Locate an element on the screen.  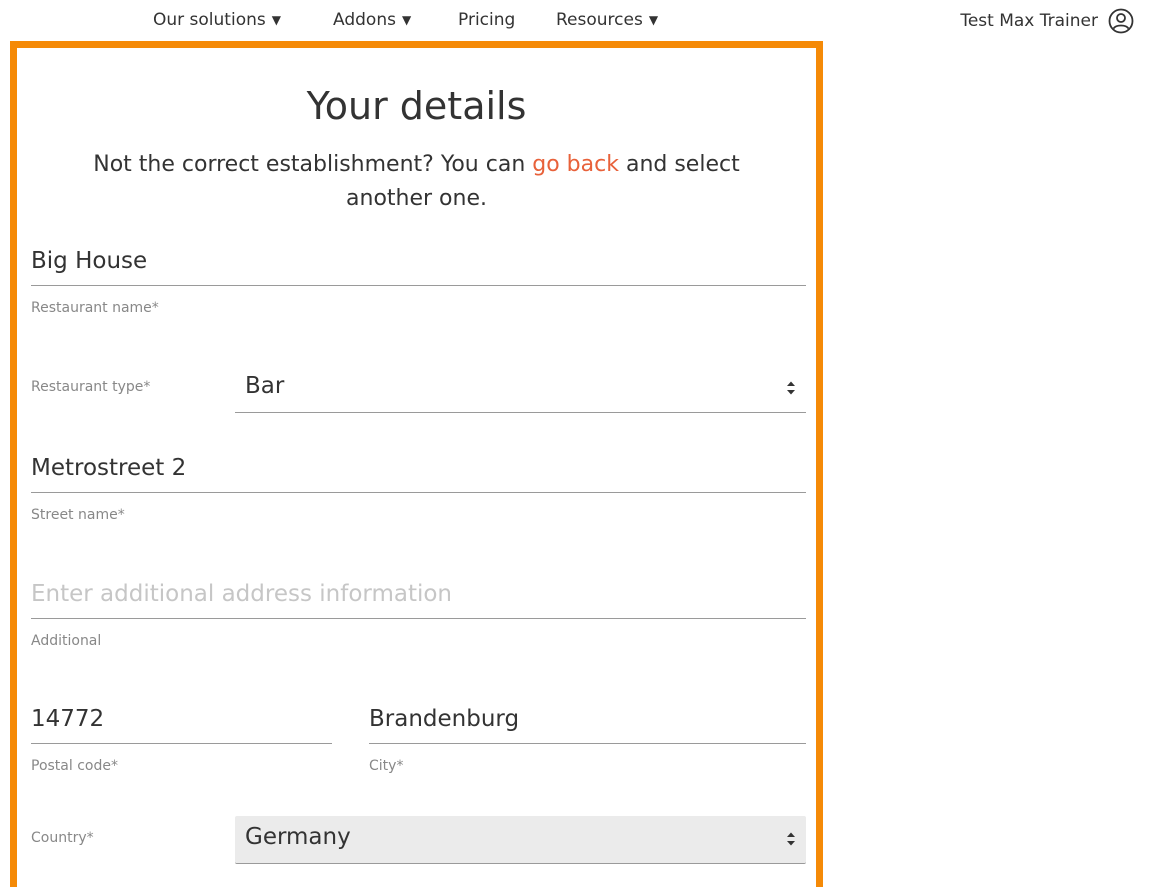
restaurant-name-field: Big House Restaurant name* is located at coordinates (418, 280).